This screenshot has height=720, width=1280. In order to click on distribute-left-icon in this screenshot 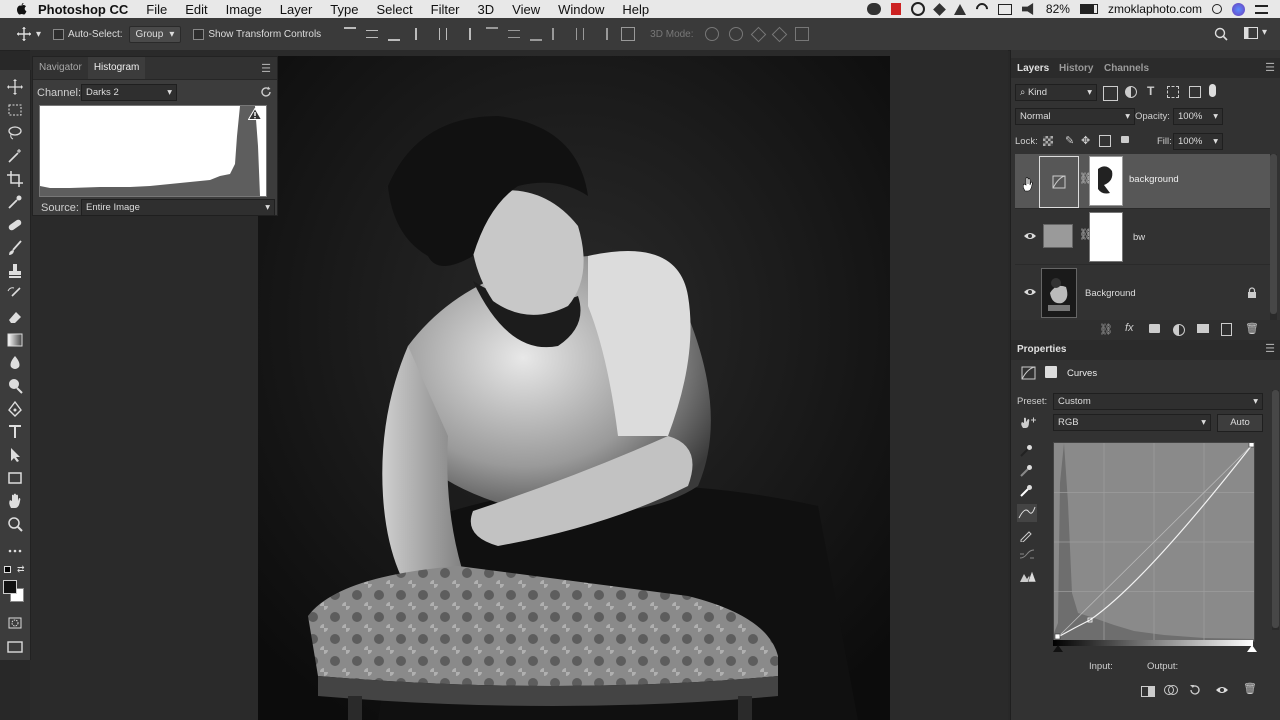, I will do `click(559, 34)`.